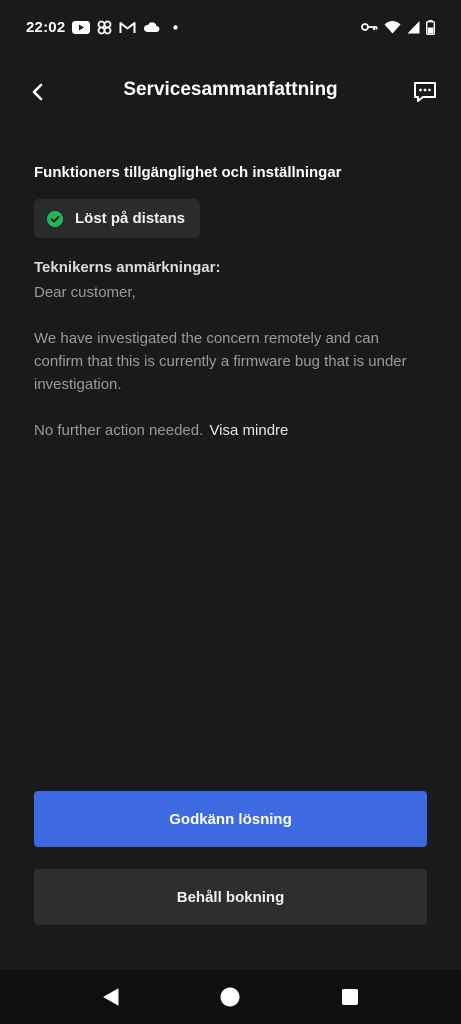 This screenshot has height=1024, width=461. I want to click on home-circle-icon, so click(230, 997).